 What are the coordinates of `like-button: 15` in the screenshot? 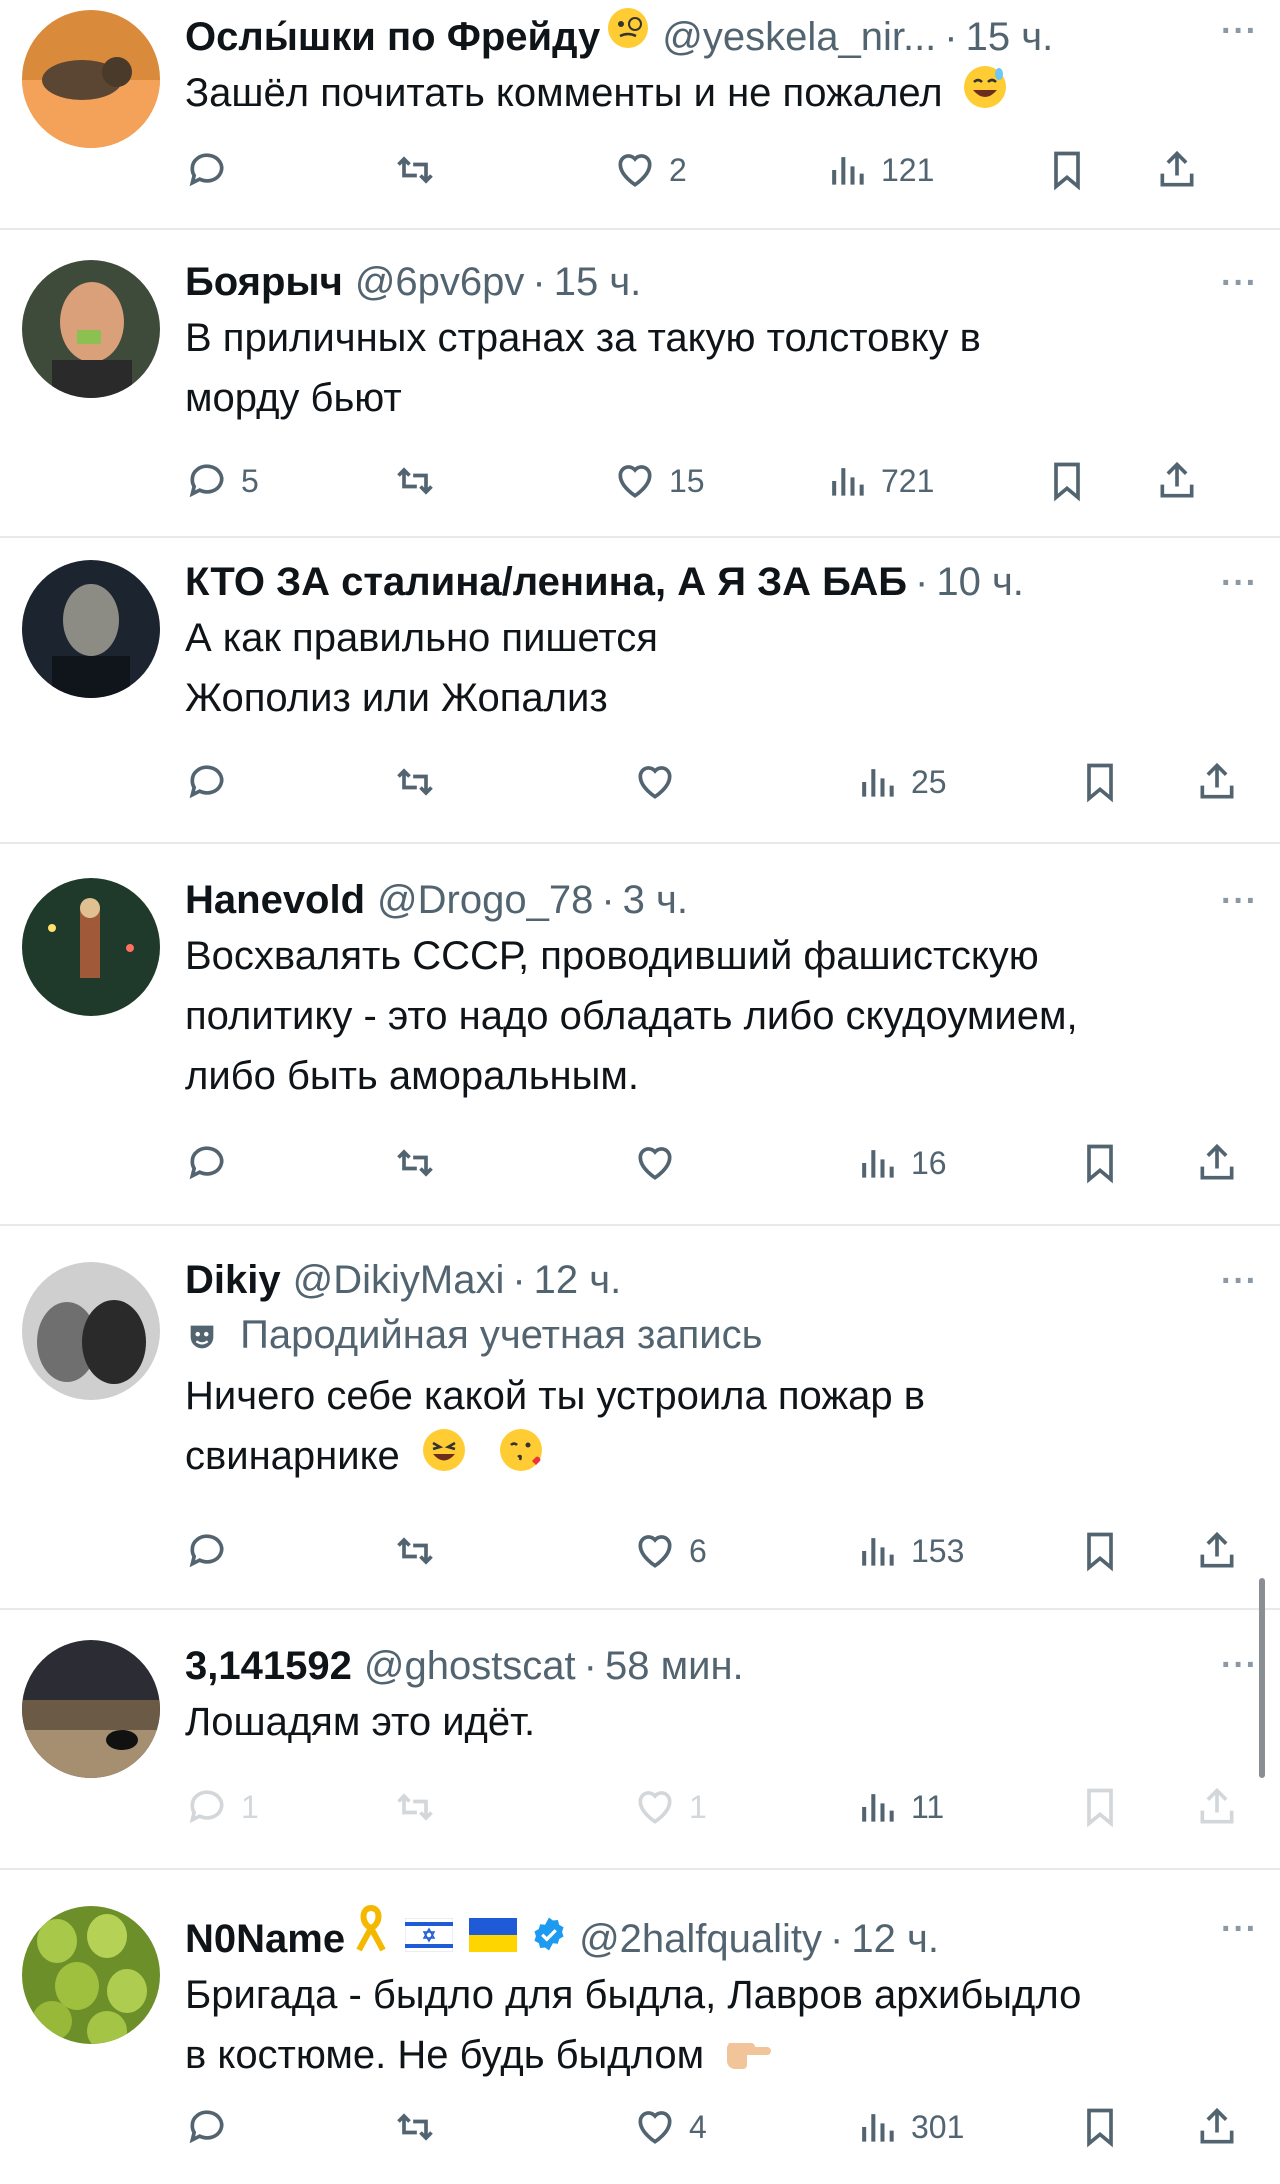 It's located at (659, 481).